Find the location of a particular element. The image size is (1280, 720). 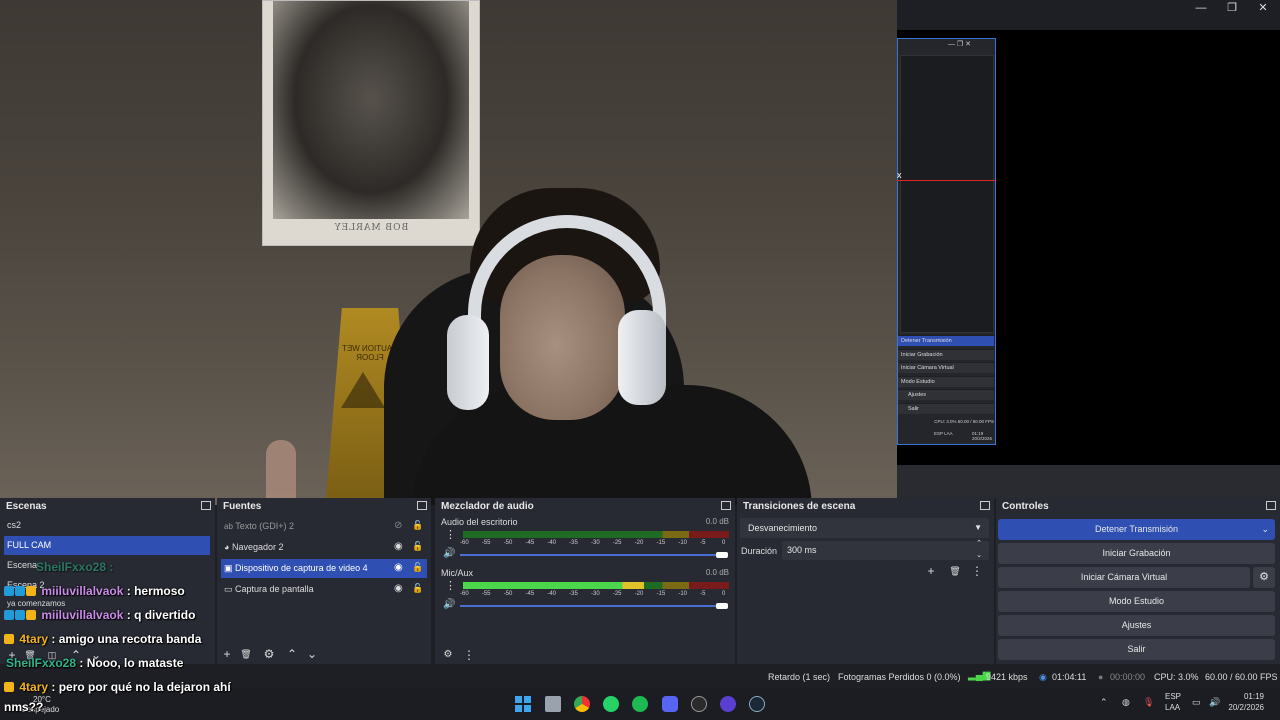

meter-desktop is located at coordinates (596, 534).